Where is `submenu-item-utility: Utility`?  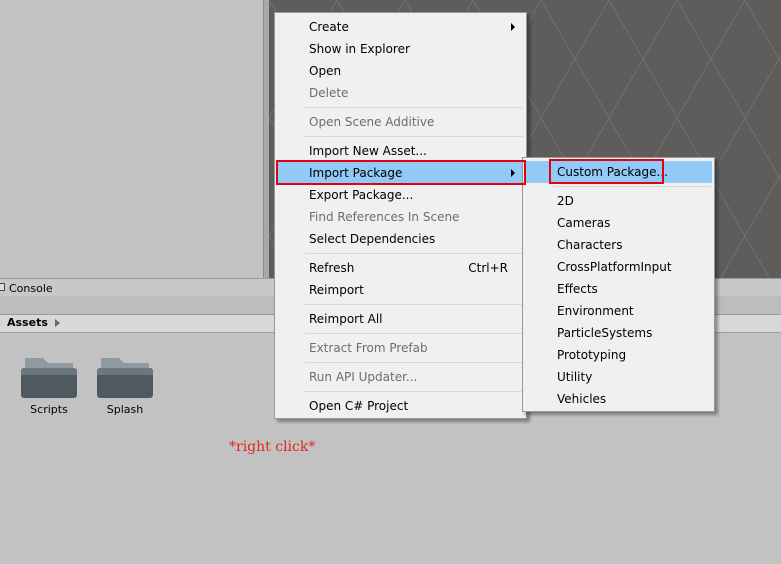 submenu-item-utility: Utility is located at coordinates (618, 377).